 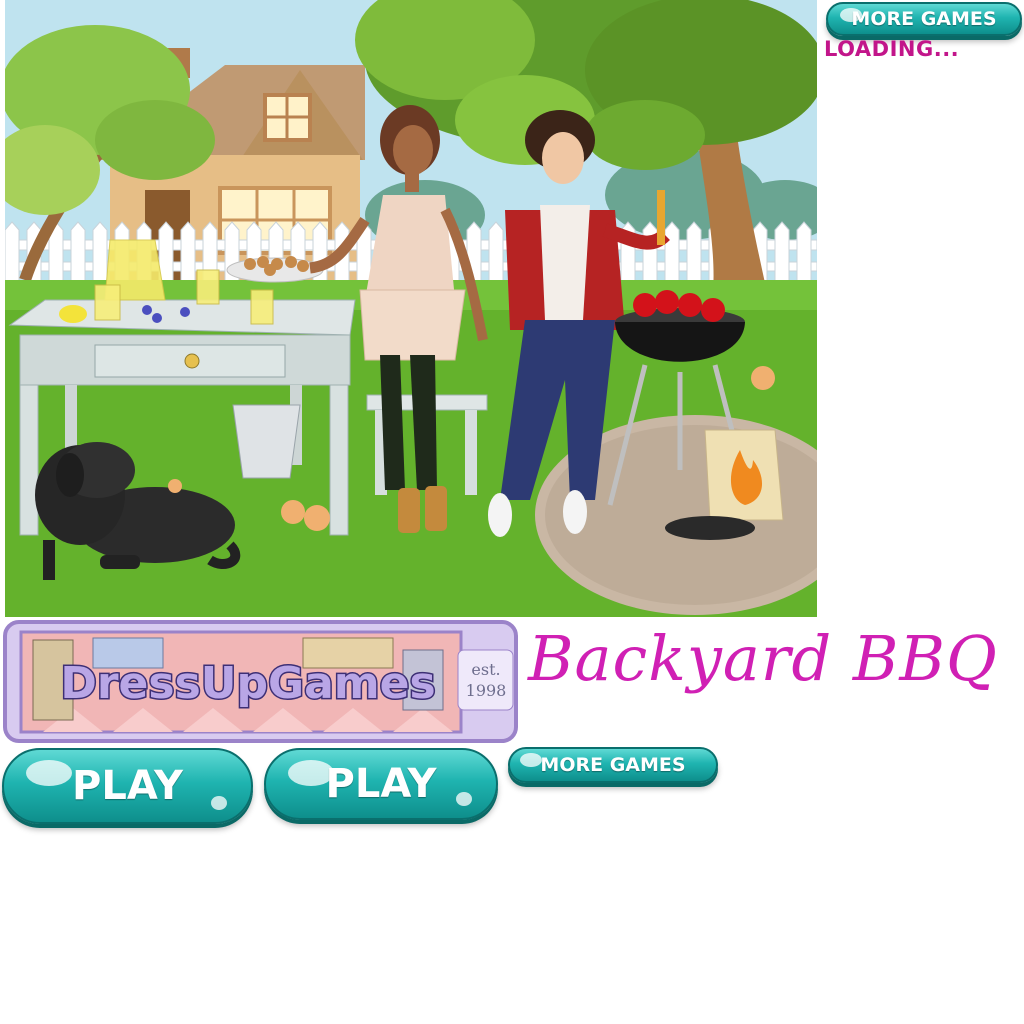 What do you see at coordinates (486, 690) in the screenshot?
I see `logo-year-text: 1998` at bounding box center [486, 690].